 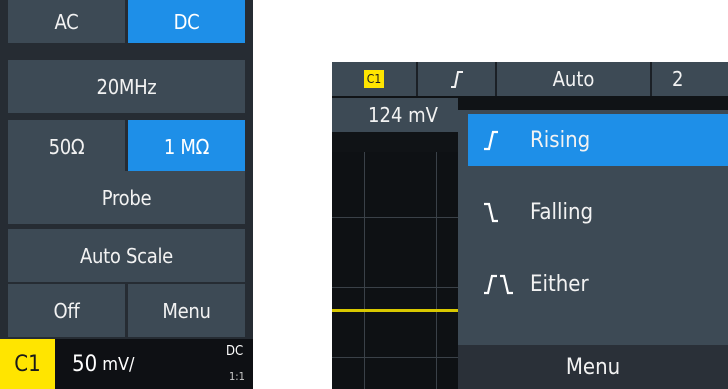 What do you see at coordinates (66, 310) in the screenshot?
I see `channel-off-button: Off` at bounding box center [66, 310].